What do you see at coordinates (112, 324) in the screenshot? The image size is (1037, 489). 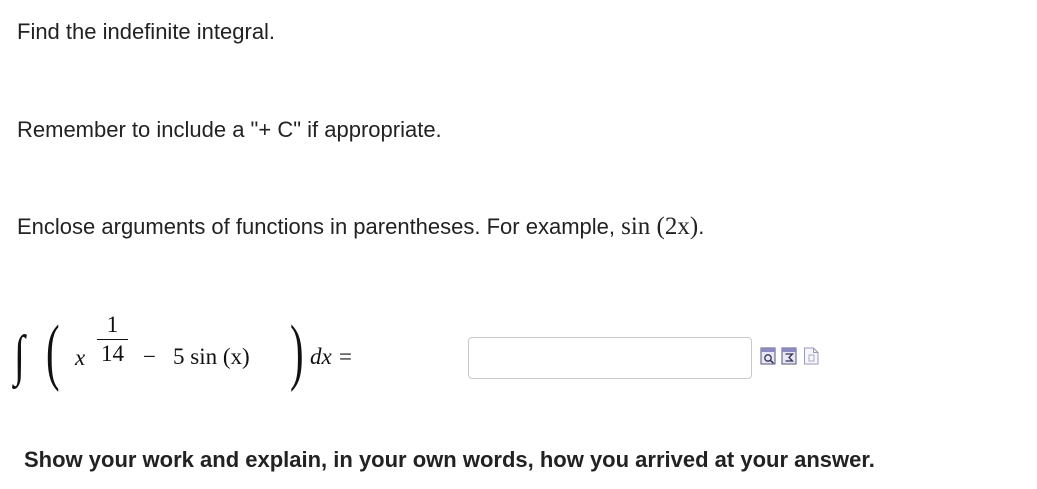 I see `fraction-numerator: 1` at bounding box center [112, 324].